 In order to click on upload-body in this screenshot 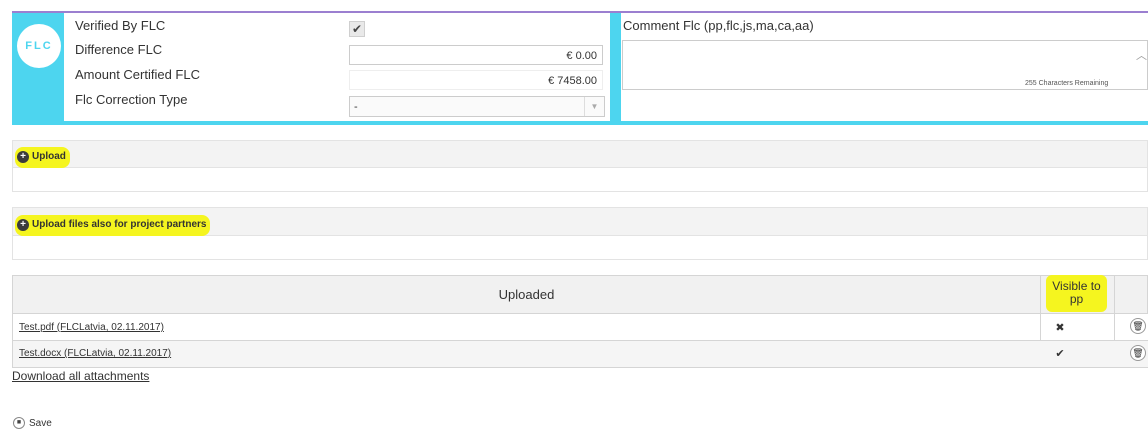, I will do `click(580, 180)`.